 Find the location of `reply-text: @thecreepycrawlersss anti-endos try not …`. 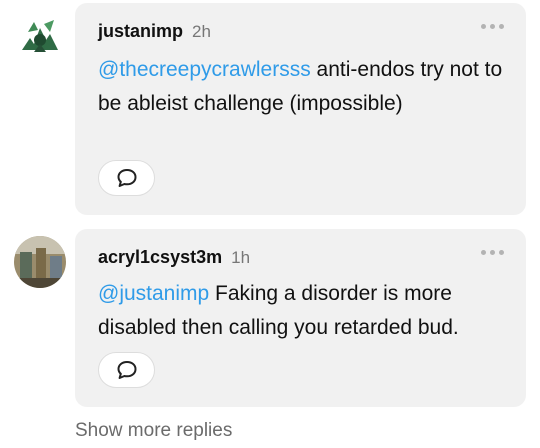

reply-text: @thecreepycrawlersss anti-endos try not … is located at coordinates (301, 87).